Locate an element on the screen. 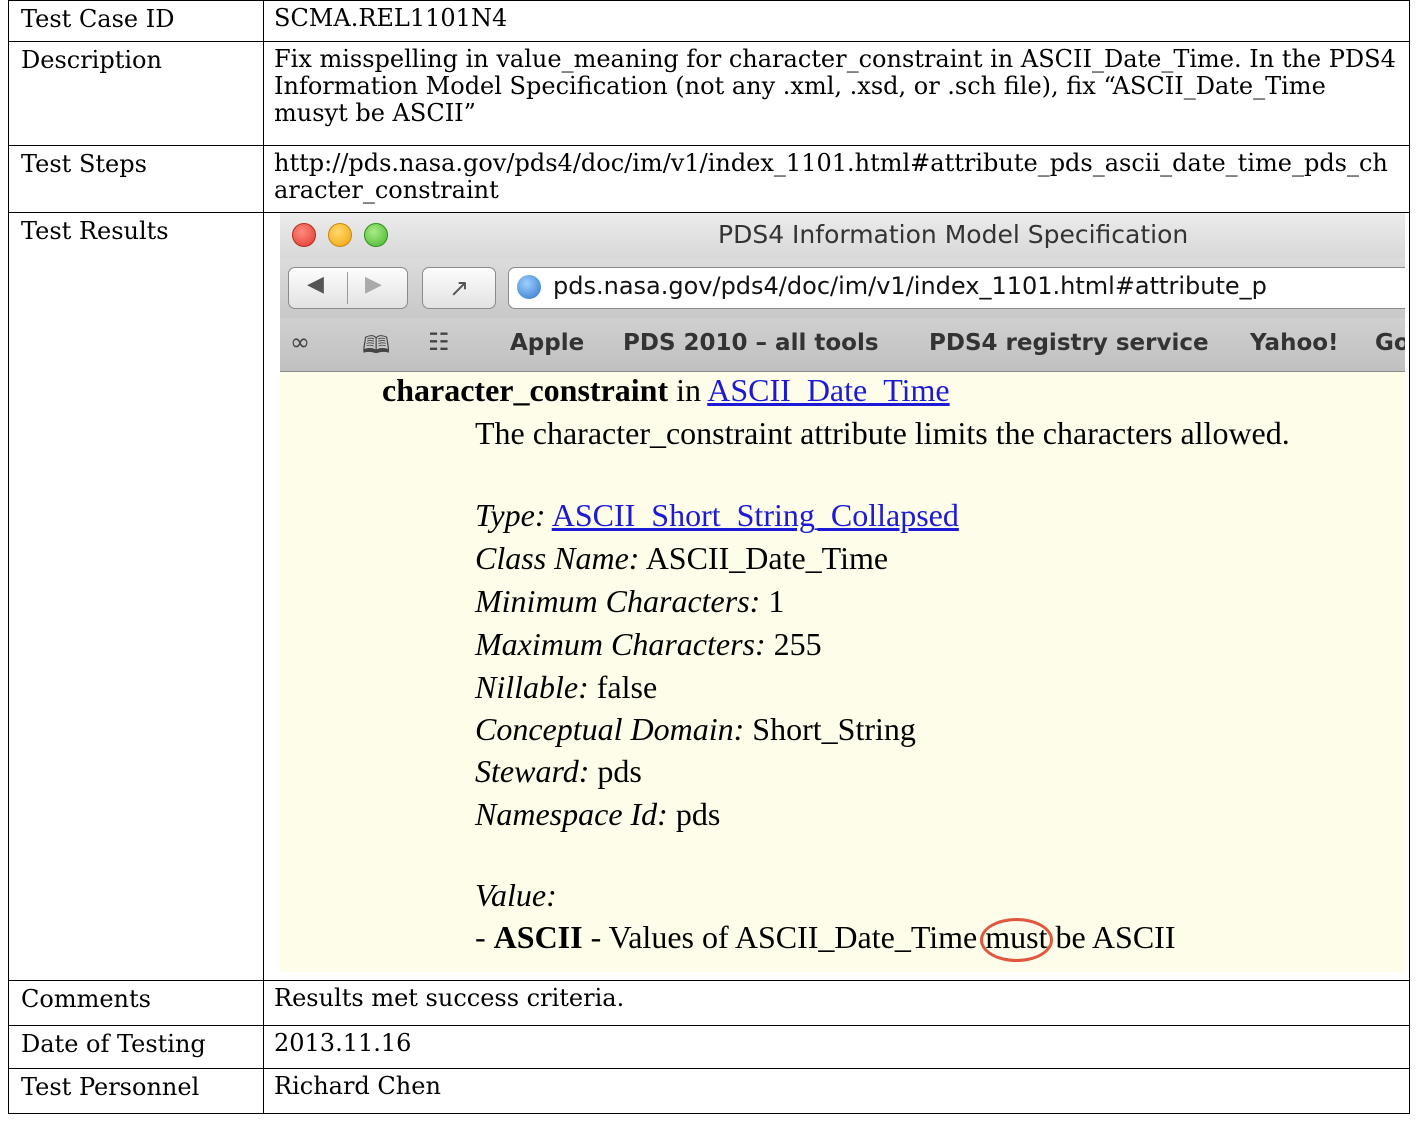 Image resolution: width=1418 pixels, height=1137 pixels. forward-arrow-icon: ▶ is located at coordinates (373, 284).